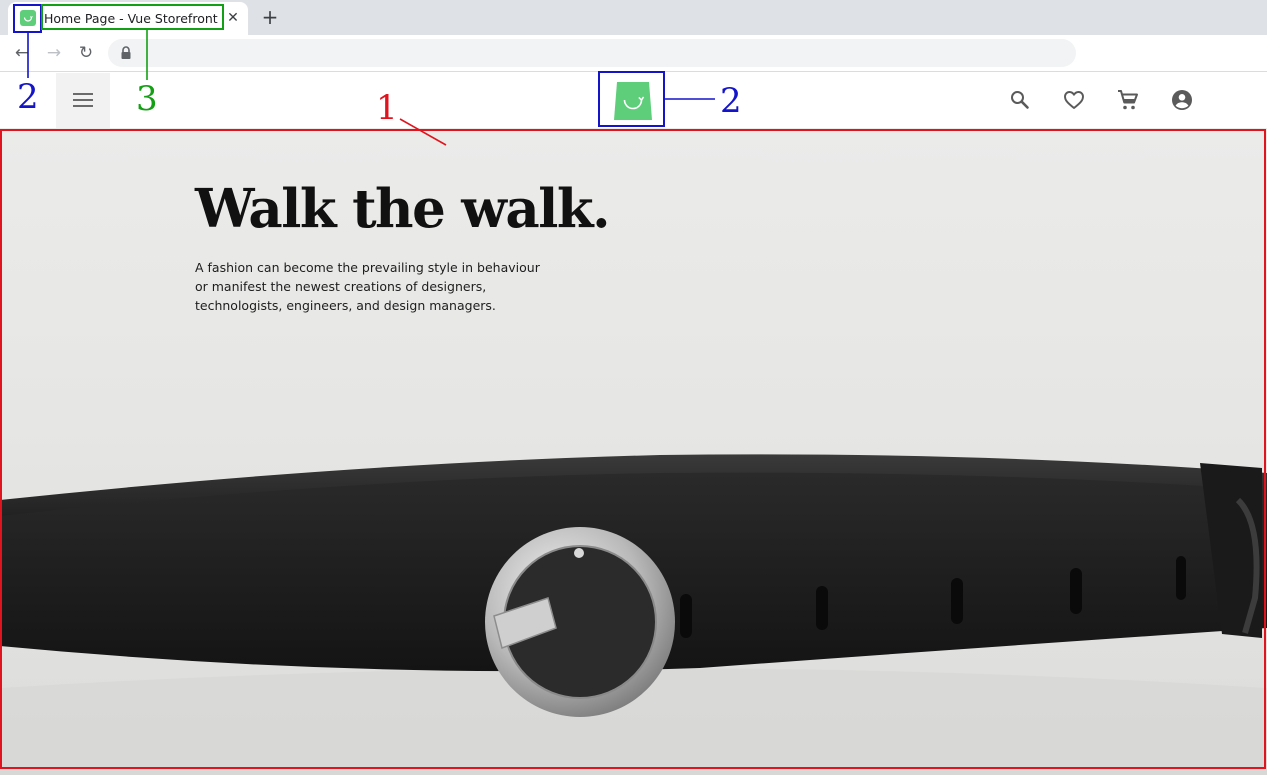  What do you see at coordinates (131, 18) in the screenshot?
I see `tab-title: Home Page - Vue Storefront` at bounding box center [131, 18].